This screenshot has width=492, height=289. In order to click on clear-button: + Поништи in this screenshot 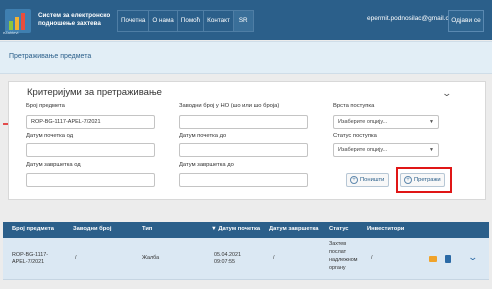, I will do `click(367, 180)`.